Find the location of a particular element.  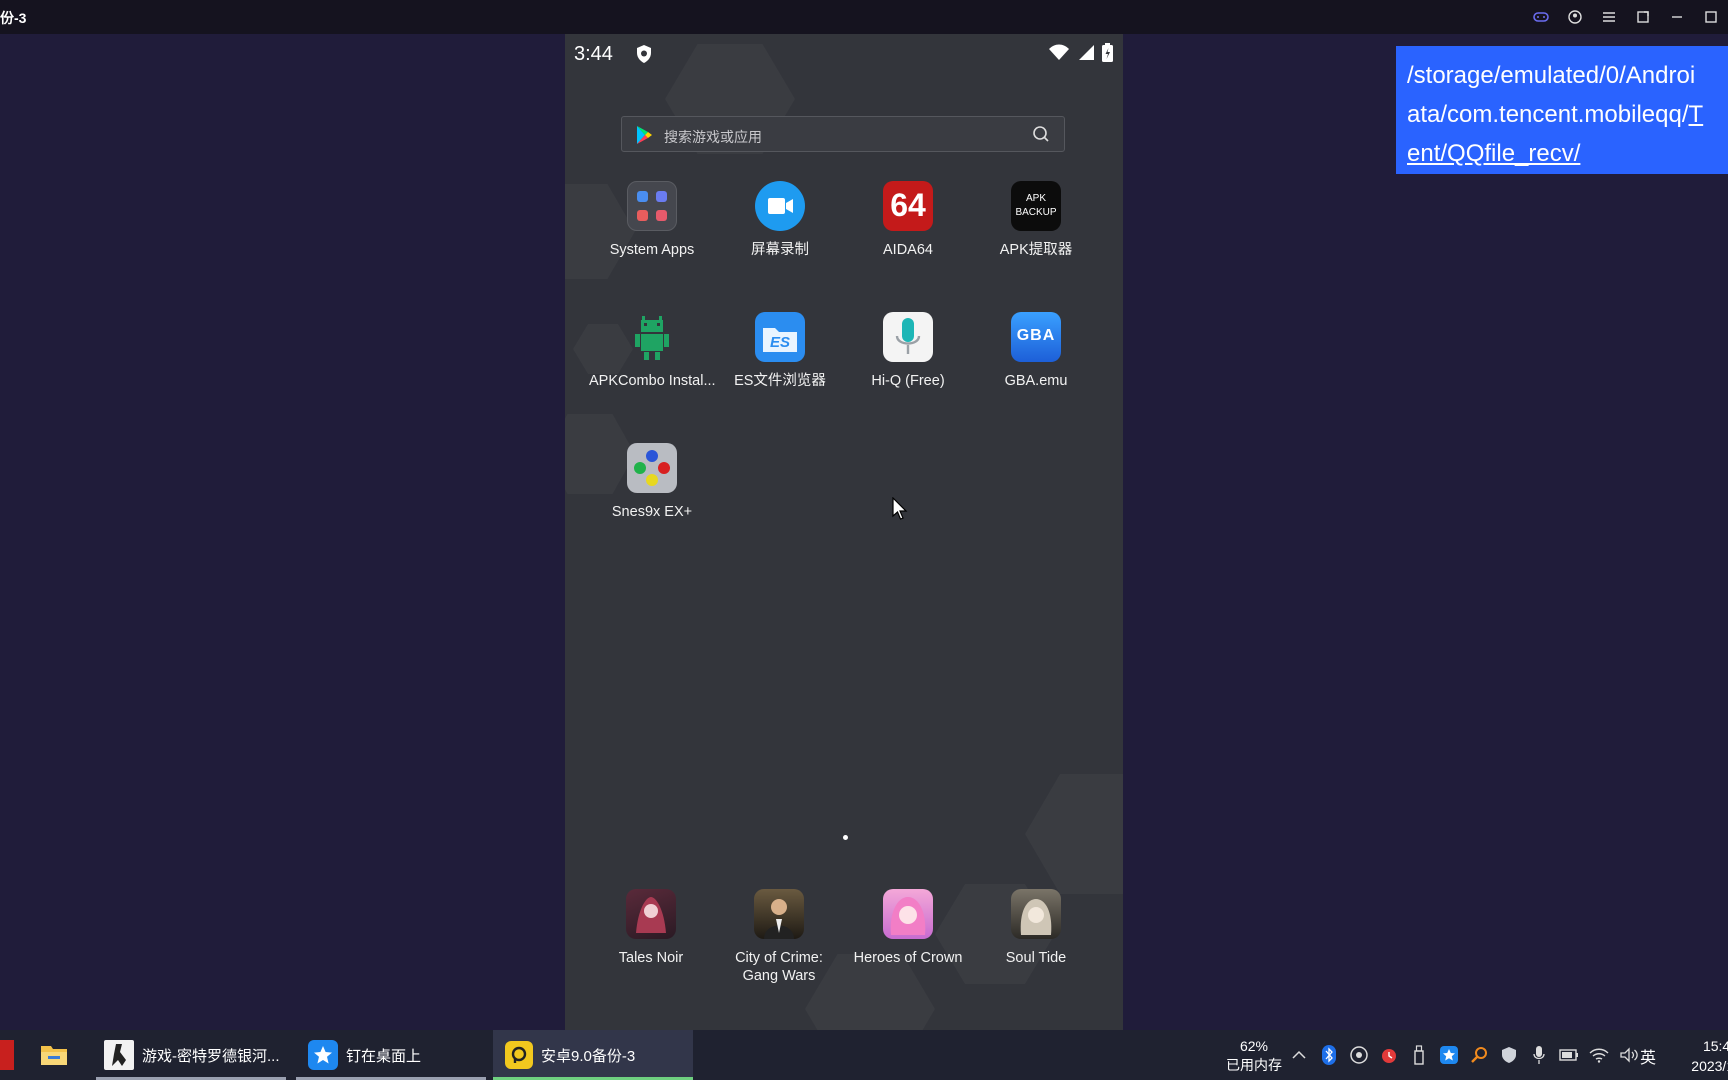

tales-noir-icon is located at coordinates (651, 914).